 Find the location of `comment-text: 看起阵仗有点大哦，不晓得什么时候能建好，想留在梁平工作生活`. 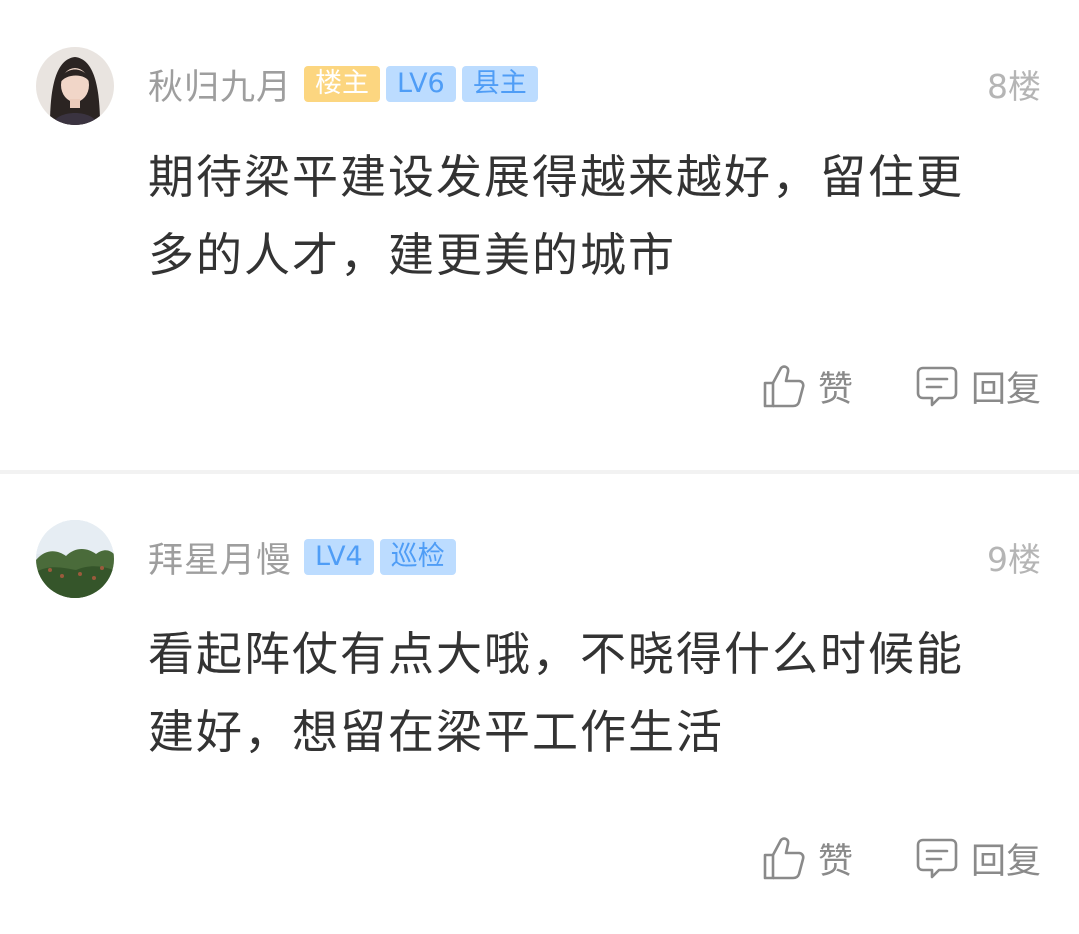

comment-text: 看起阵仗有点大哦，不晓得什么时候能建好，想留在梁平工作生活 is located at coordinates (556, 693).